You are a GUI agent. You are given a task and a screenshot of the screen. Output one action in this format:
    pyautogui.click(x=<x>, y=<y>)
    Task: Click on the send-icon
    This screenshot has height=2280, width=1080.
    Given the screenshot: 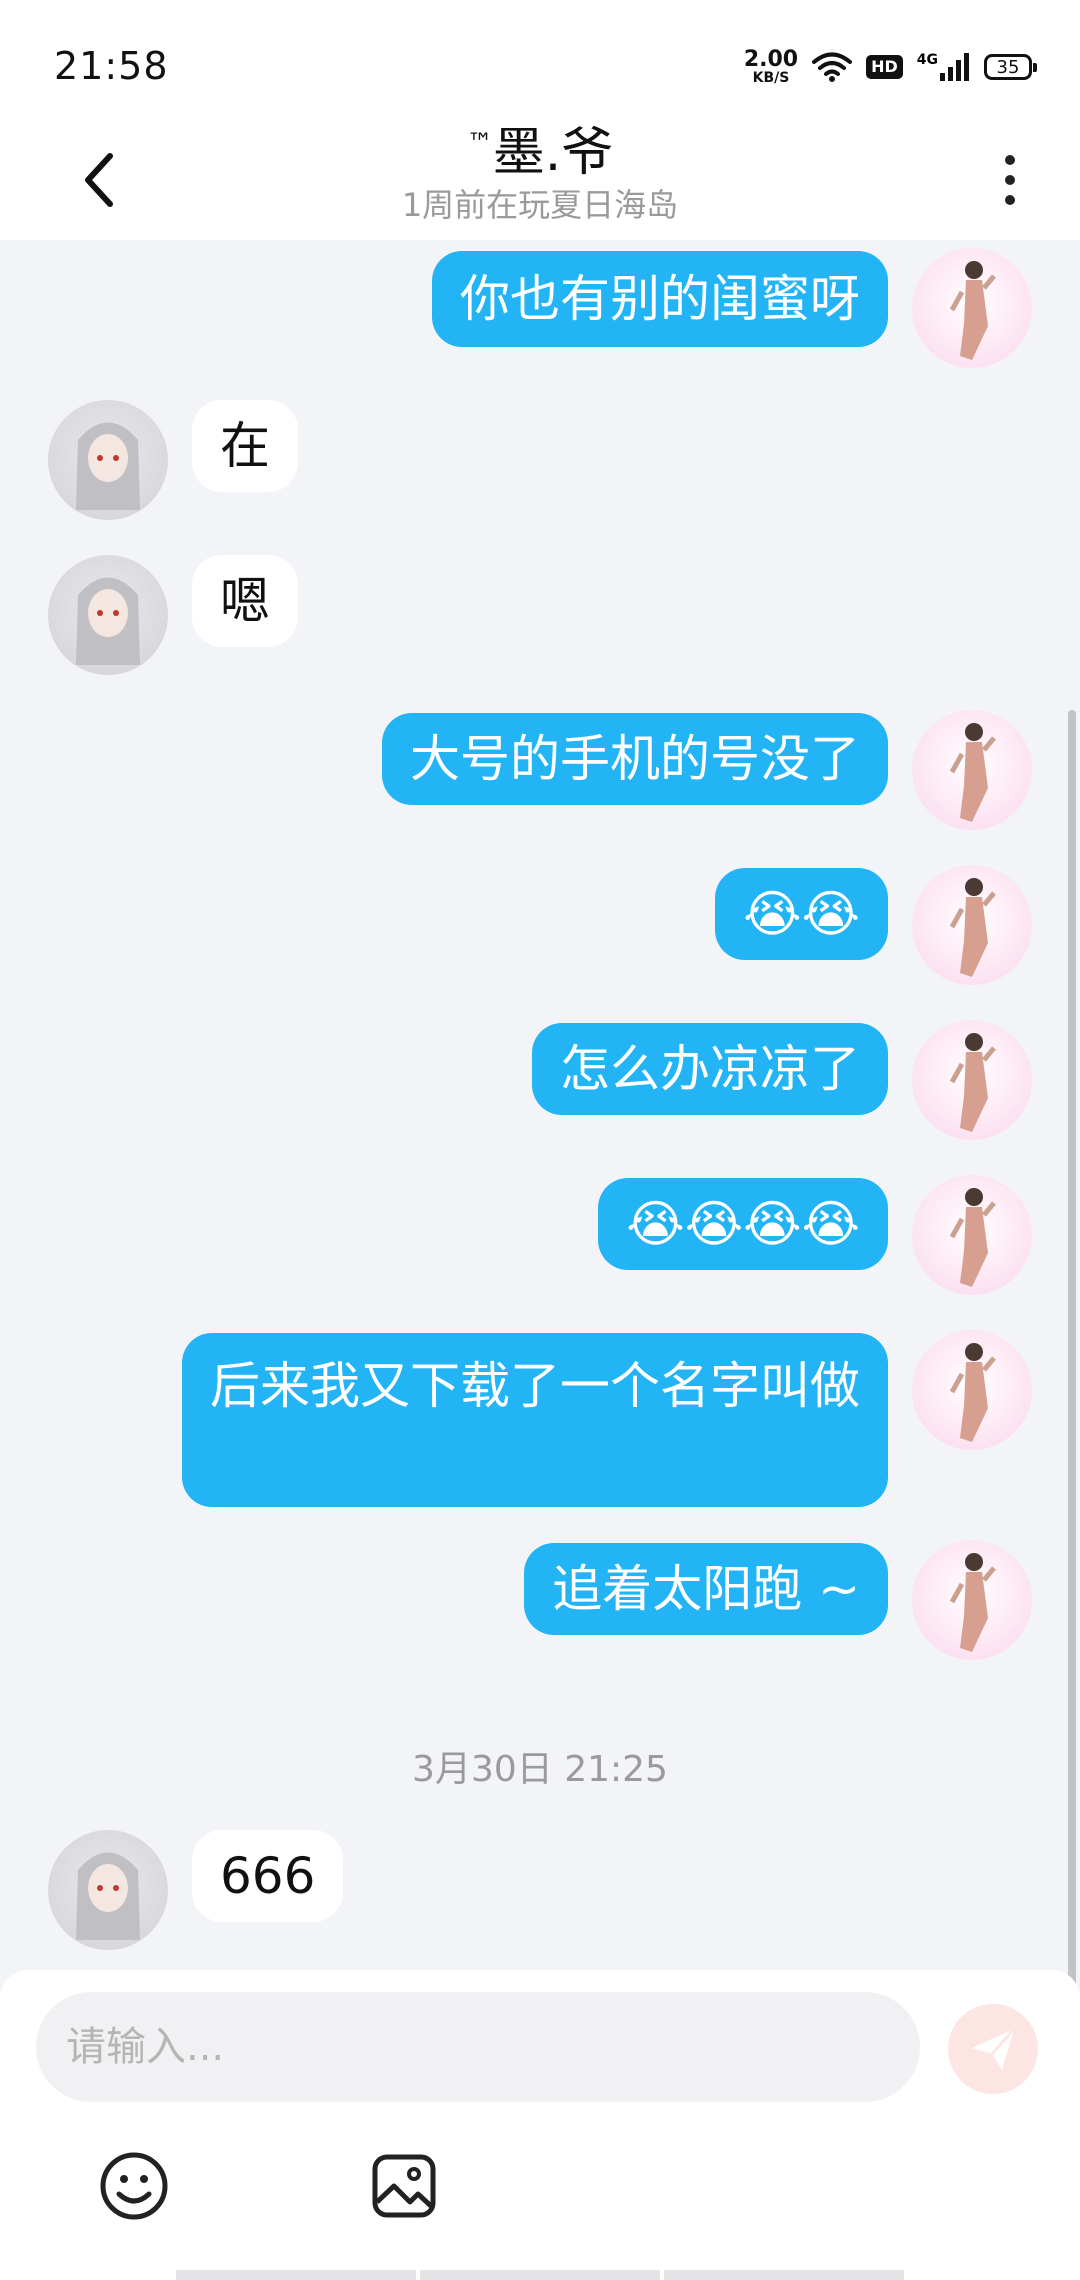 What is the action you would take?
    pyautogui.click(x=994, y=2049)
    